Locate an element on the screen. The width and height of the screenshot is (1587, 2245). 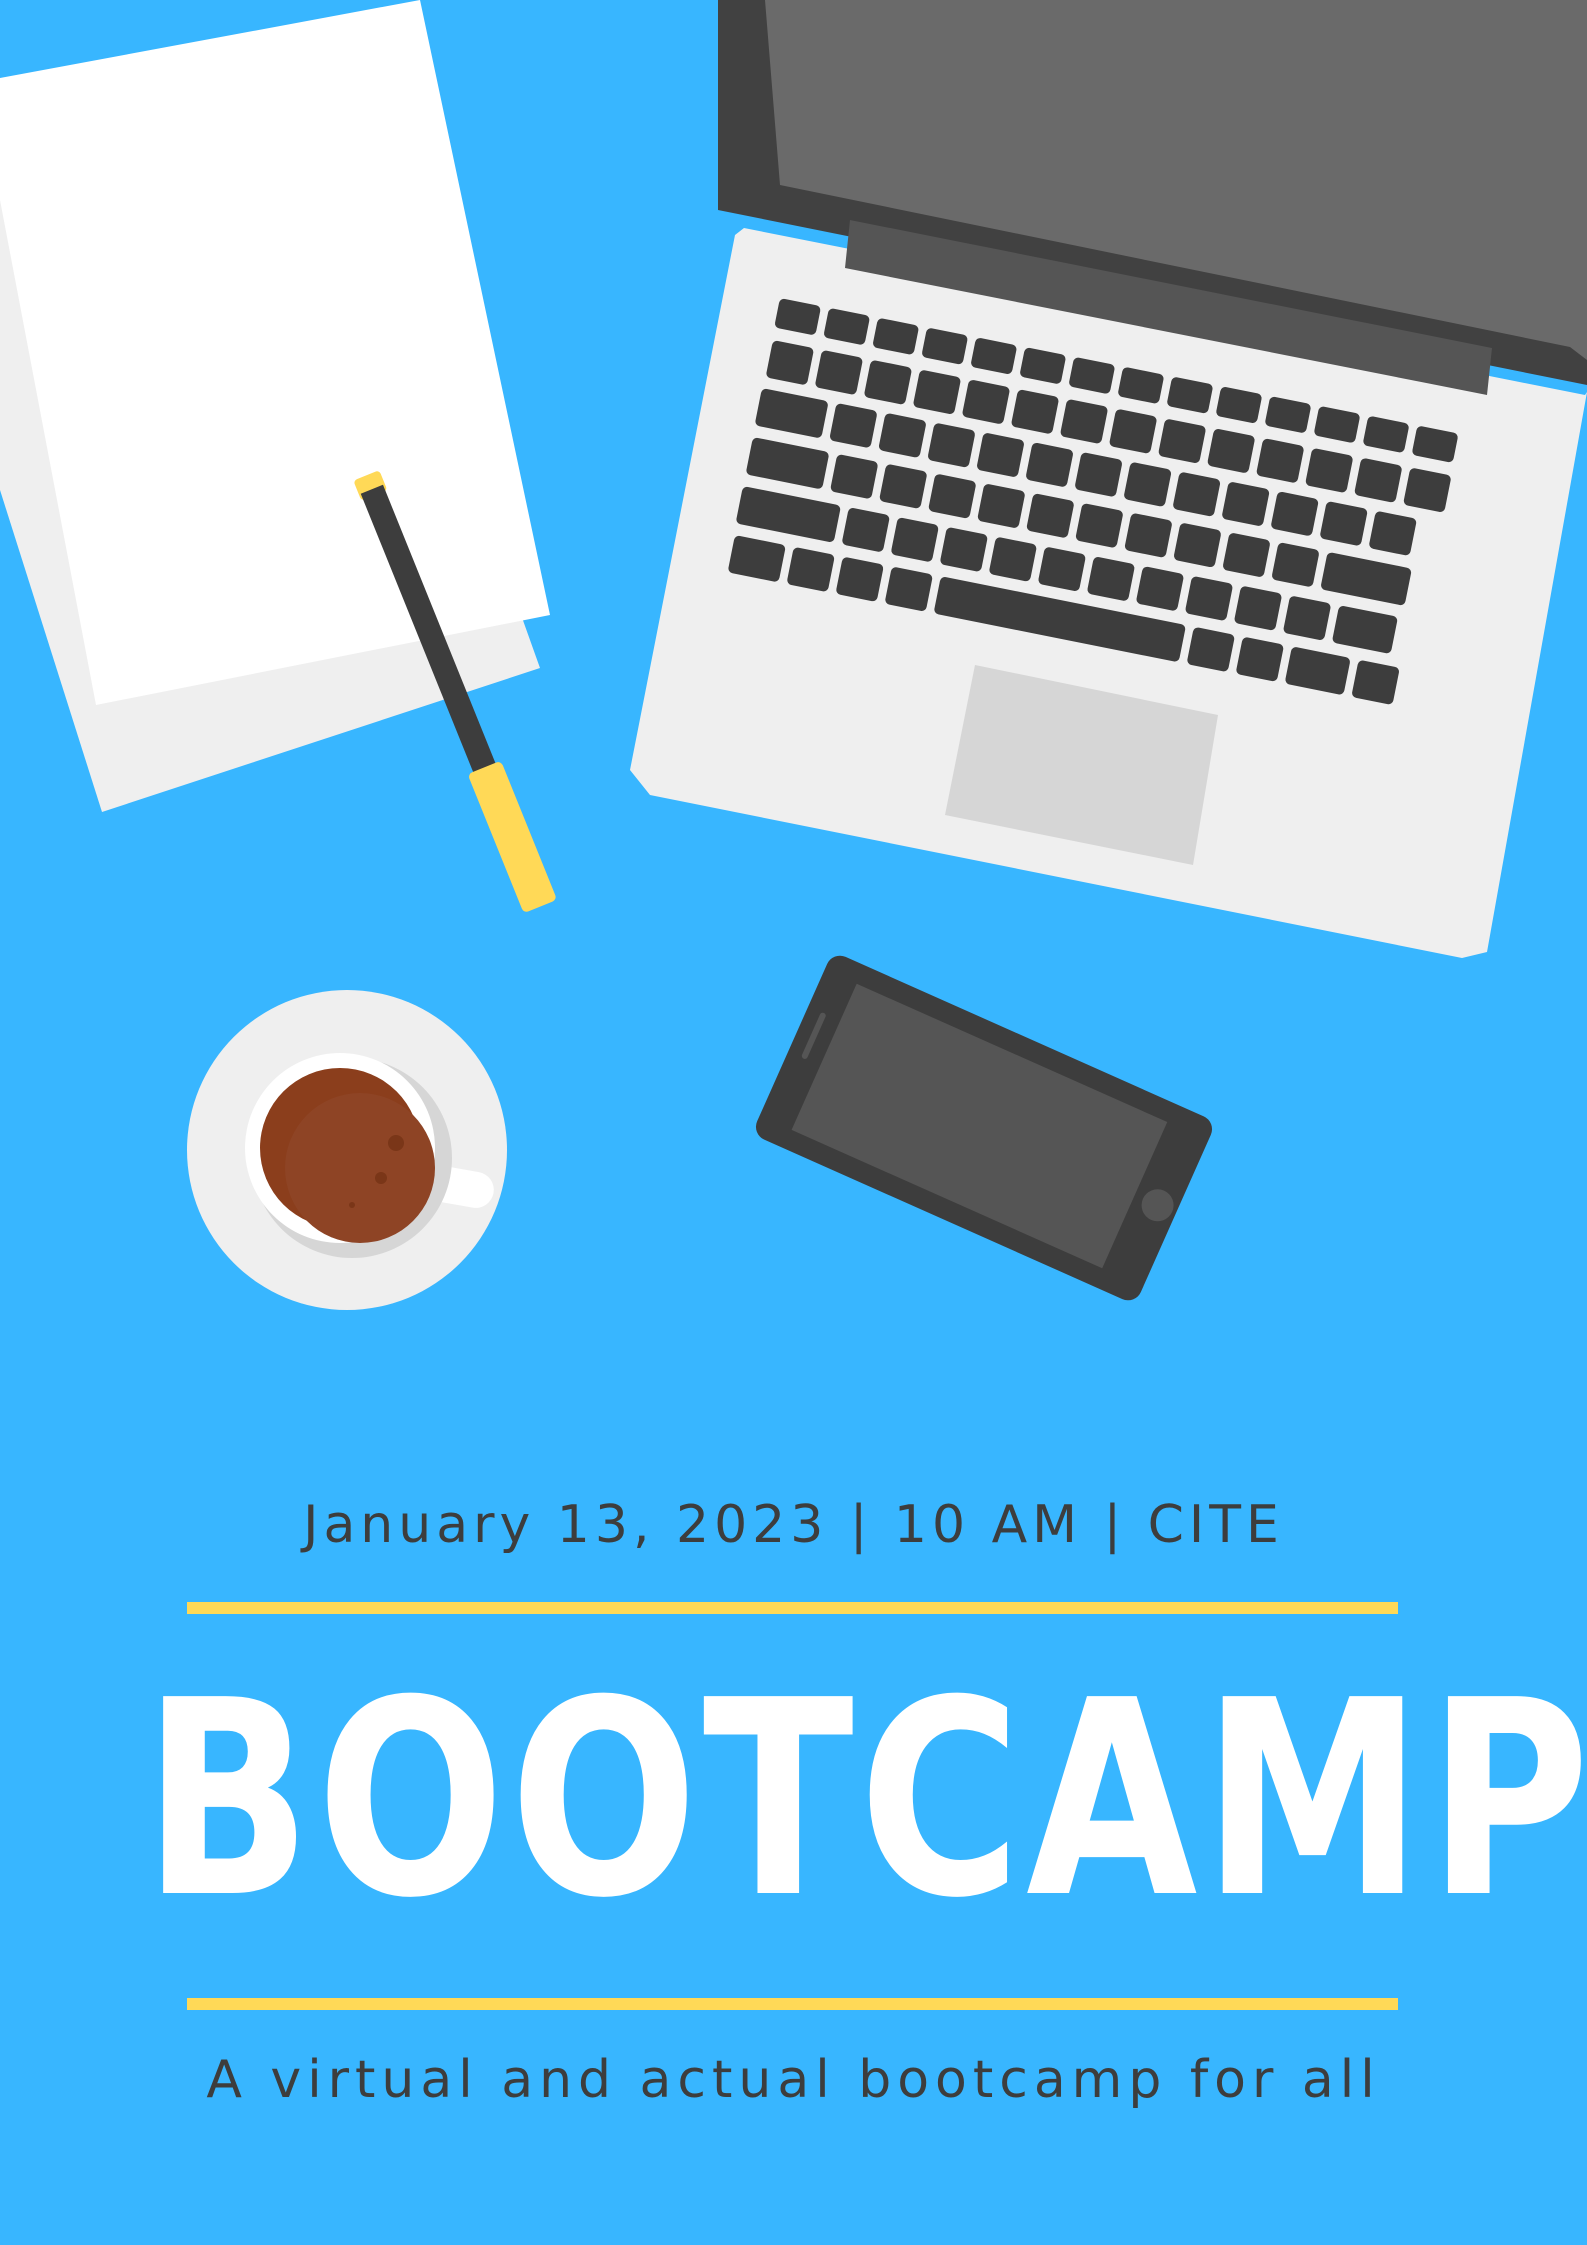
coffee-cup-icon is located at coordinates (347, 1150).